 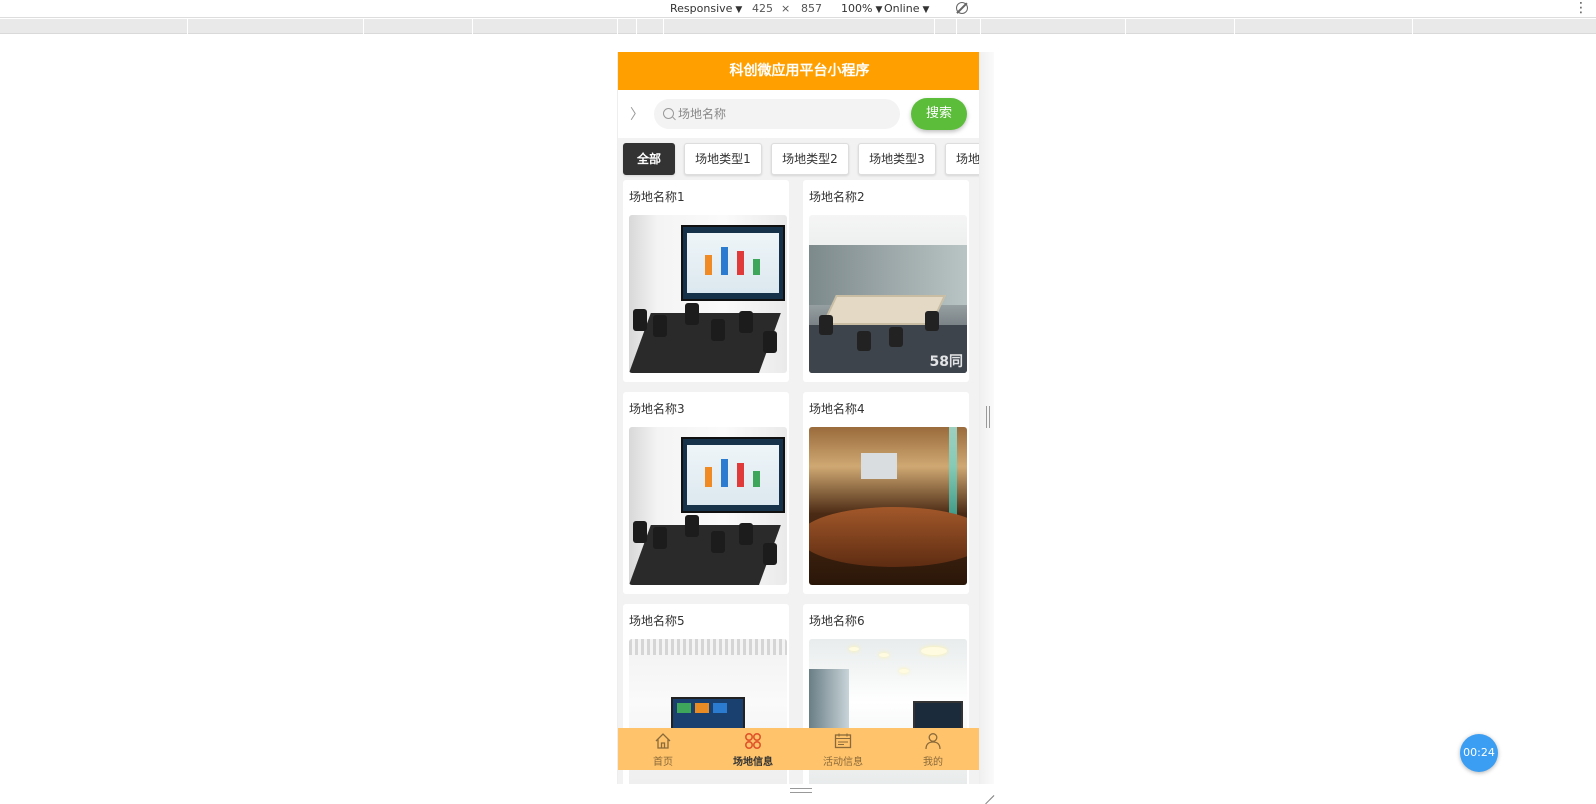 What do you see at coordinates (953, 472) in the screenshot?
I see `wall-light` at bounding box center [953, 472].